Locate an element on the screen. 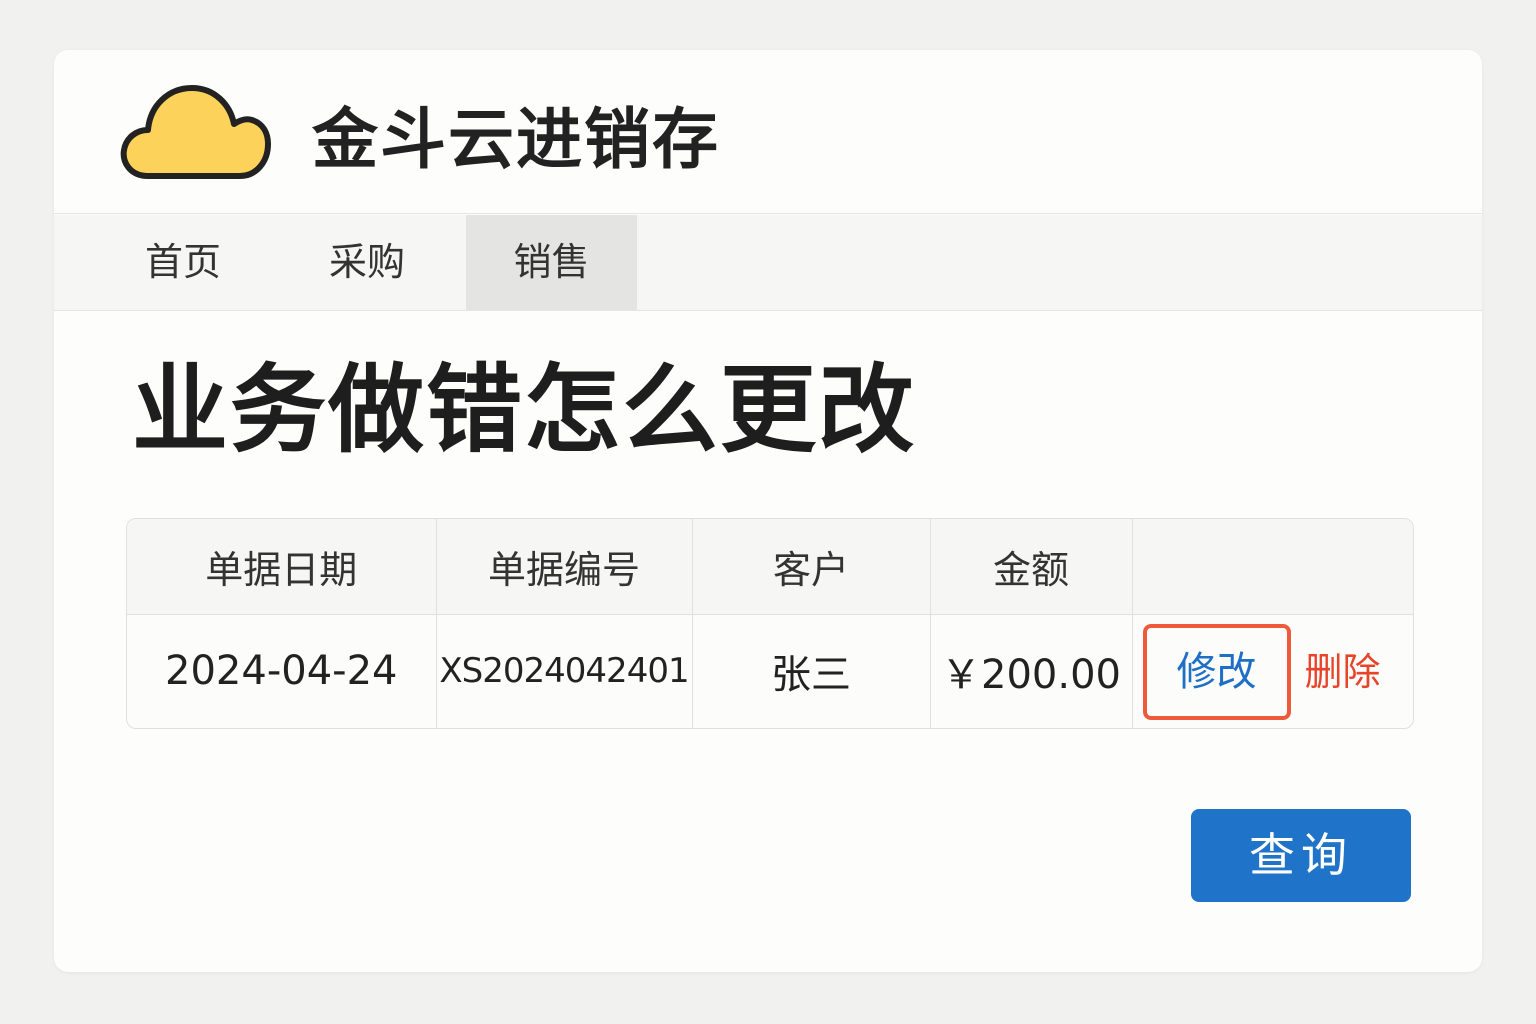 This screenshot has width=1536, height=1024. app-title: 金斗云进销存 is located at coordinates (516, 139).